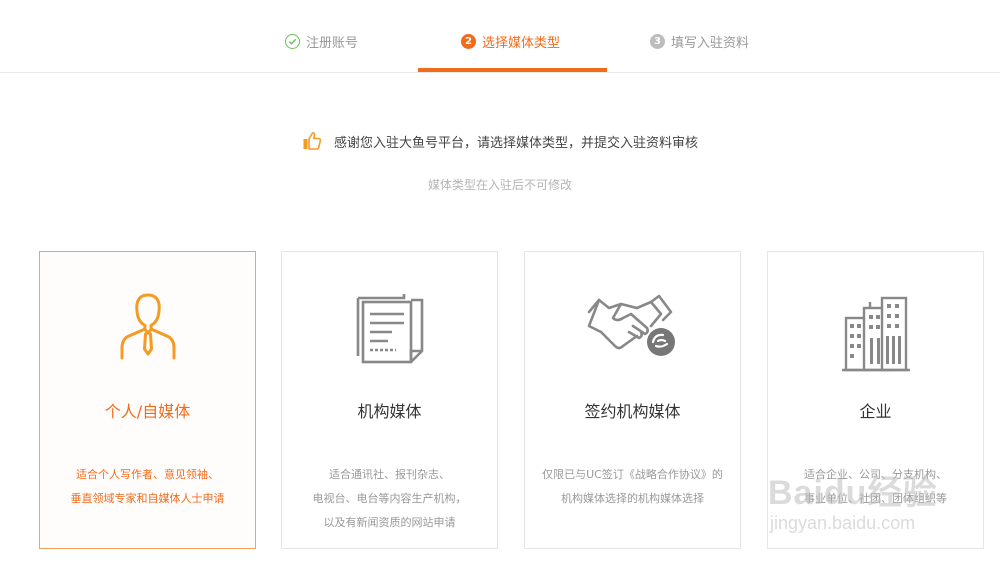 This screenshot has width=1000, height=564. Describe the element at coordinates (389, 522) in the screenshot. I see `desc-line: 以及有新闻资质的网站申请` at that location.